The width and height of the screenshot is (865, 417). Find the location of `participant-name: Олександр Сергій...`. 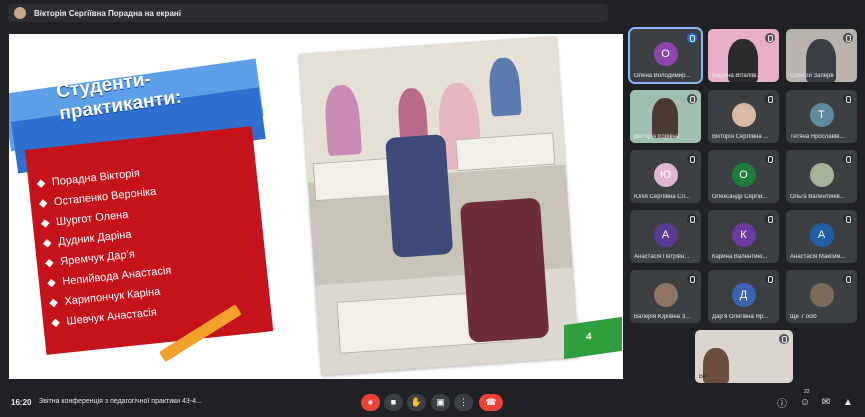

participant-name: Олександр Сергій... is located at coordinates (740, 197).